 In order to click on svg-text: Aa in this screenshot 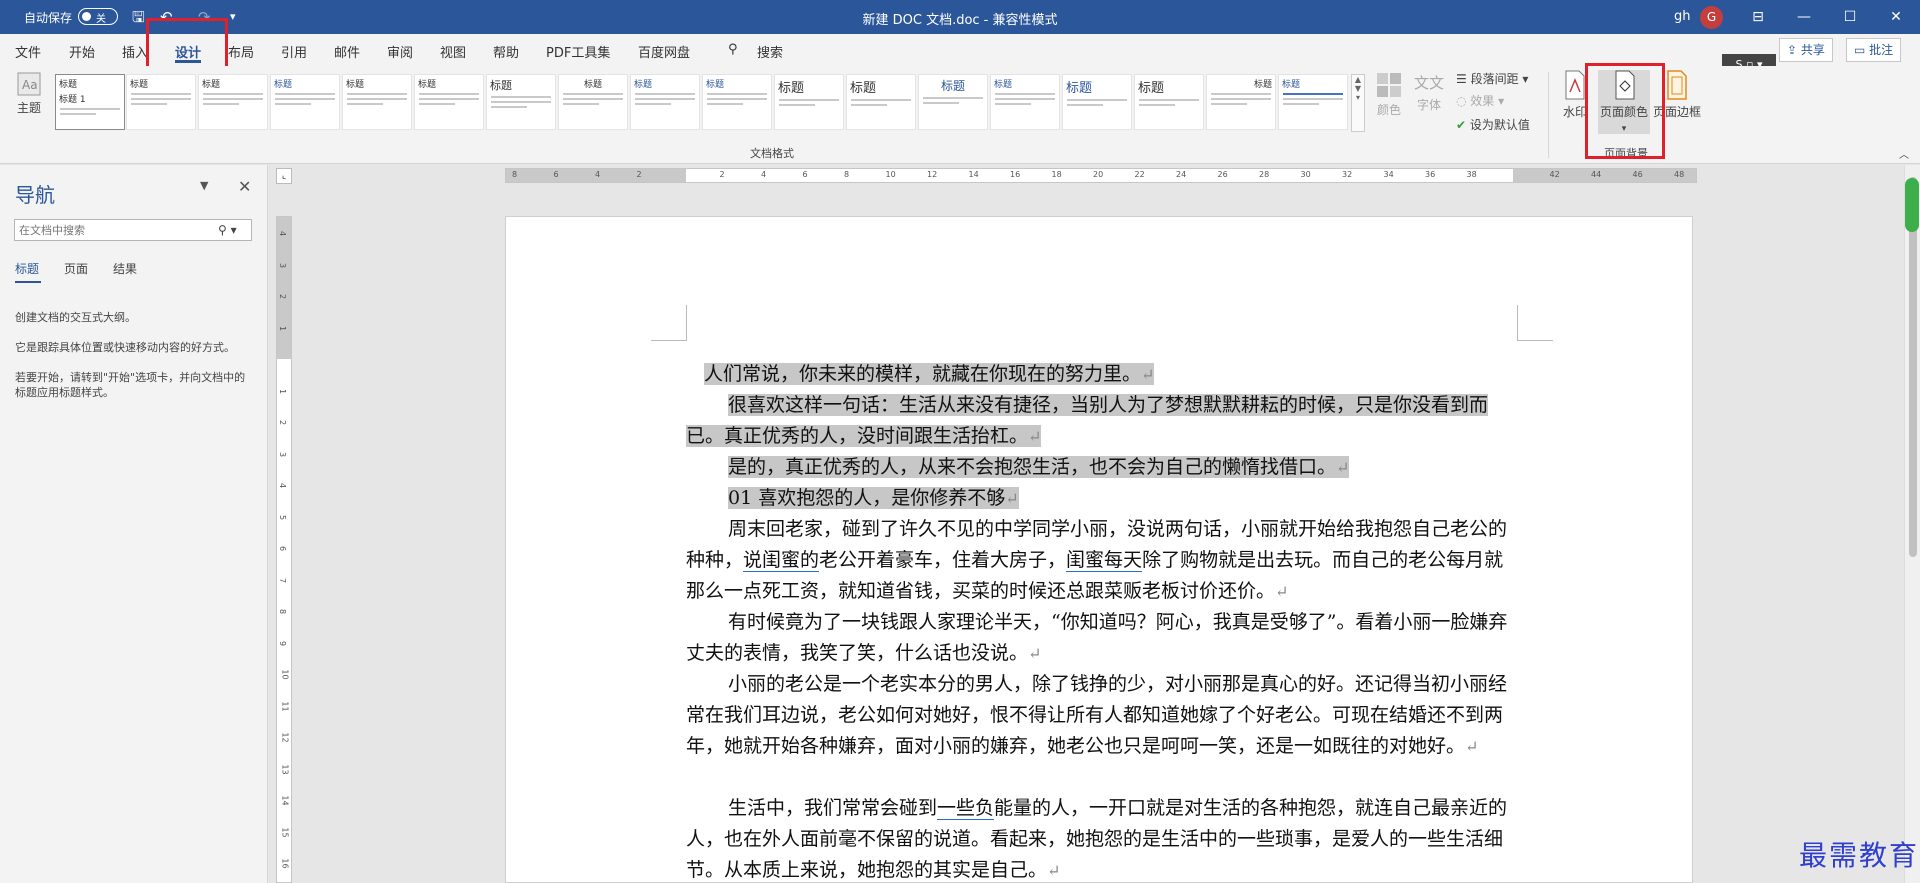, I will do `click(30, 85)`.